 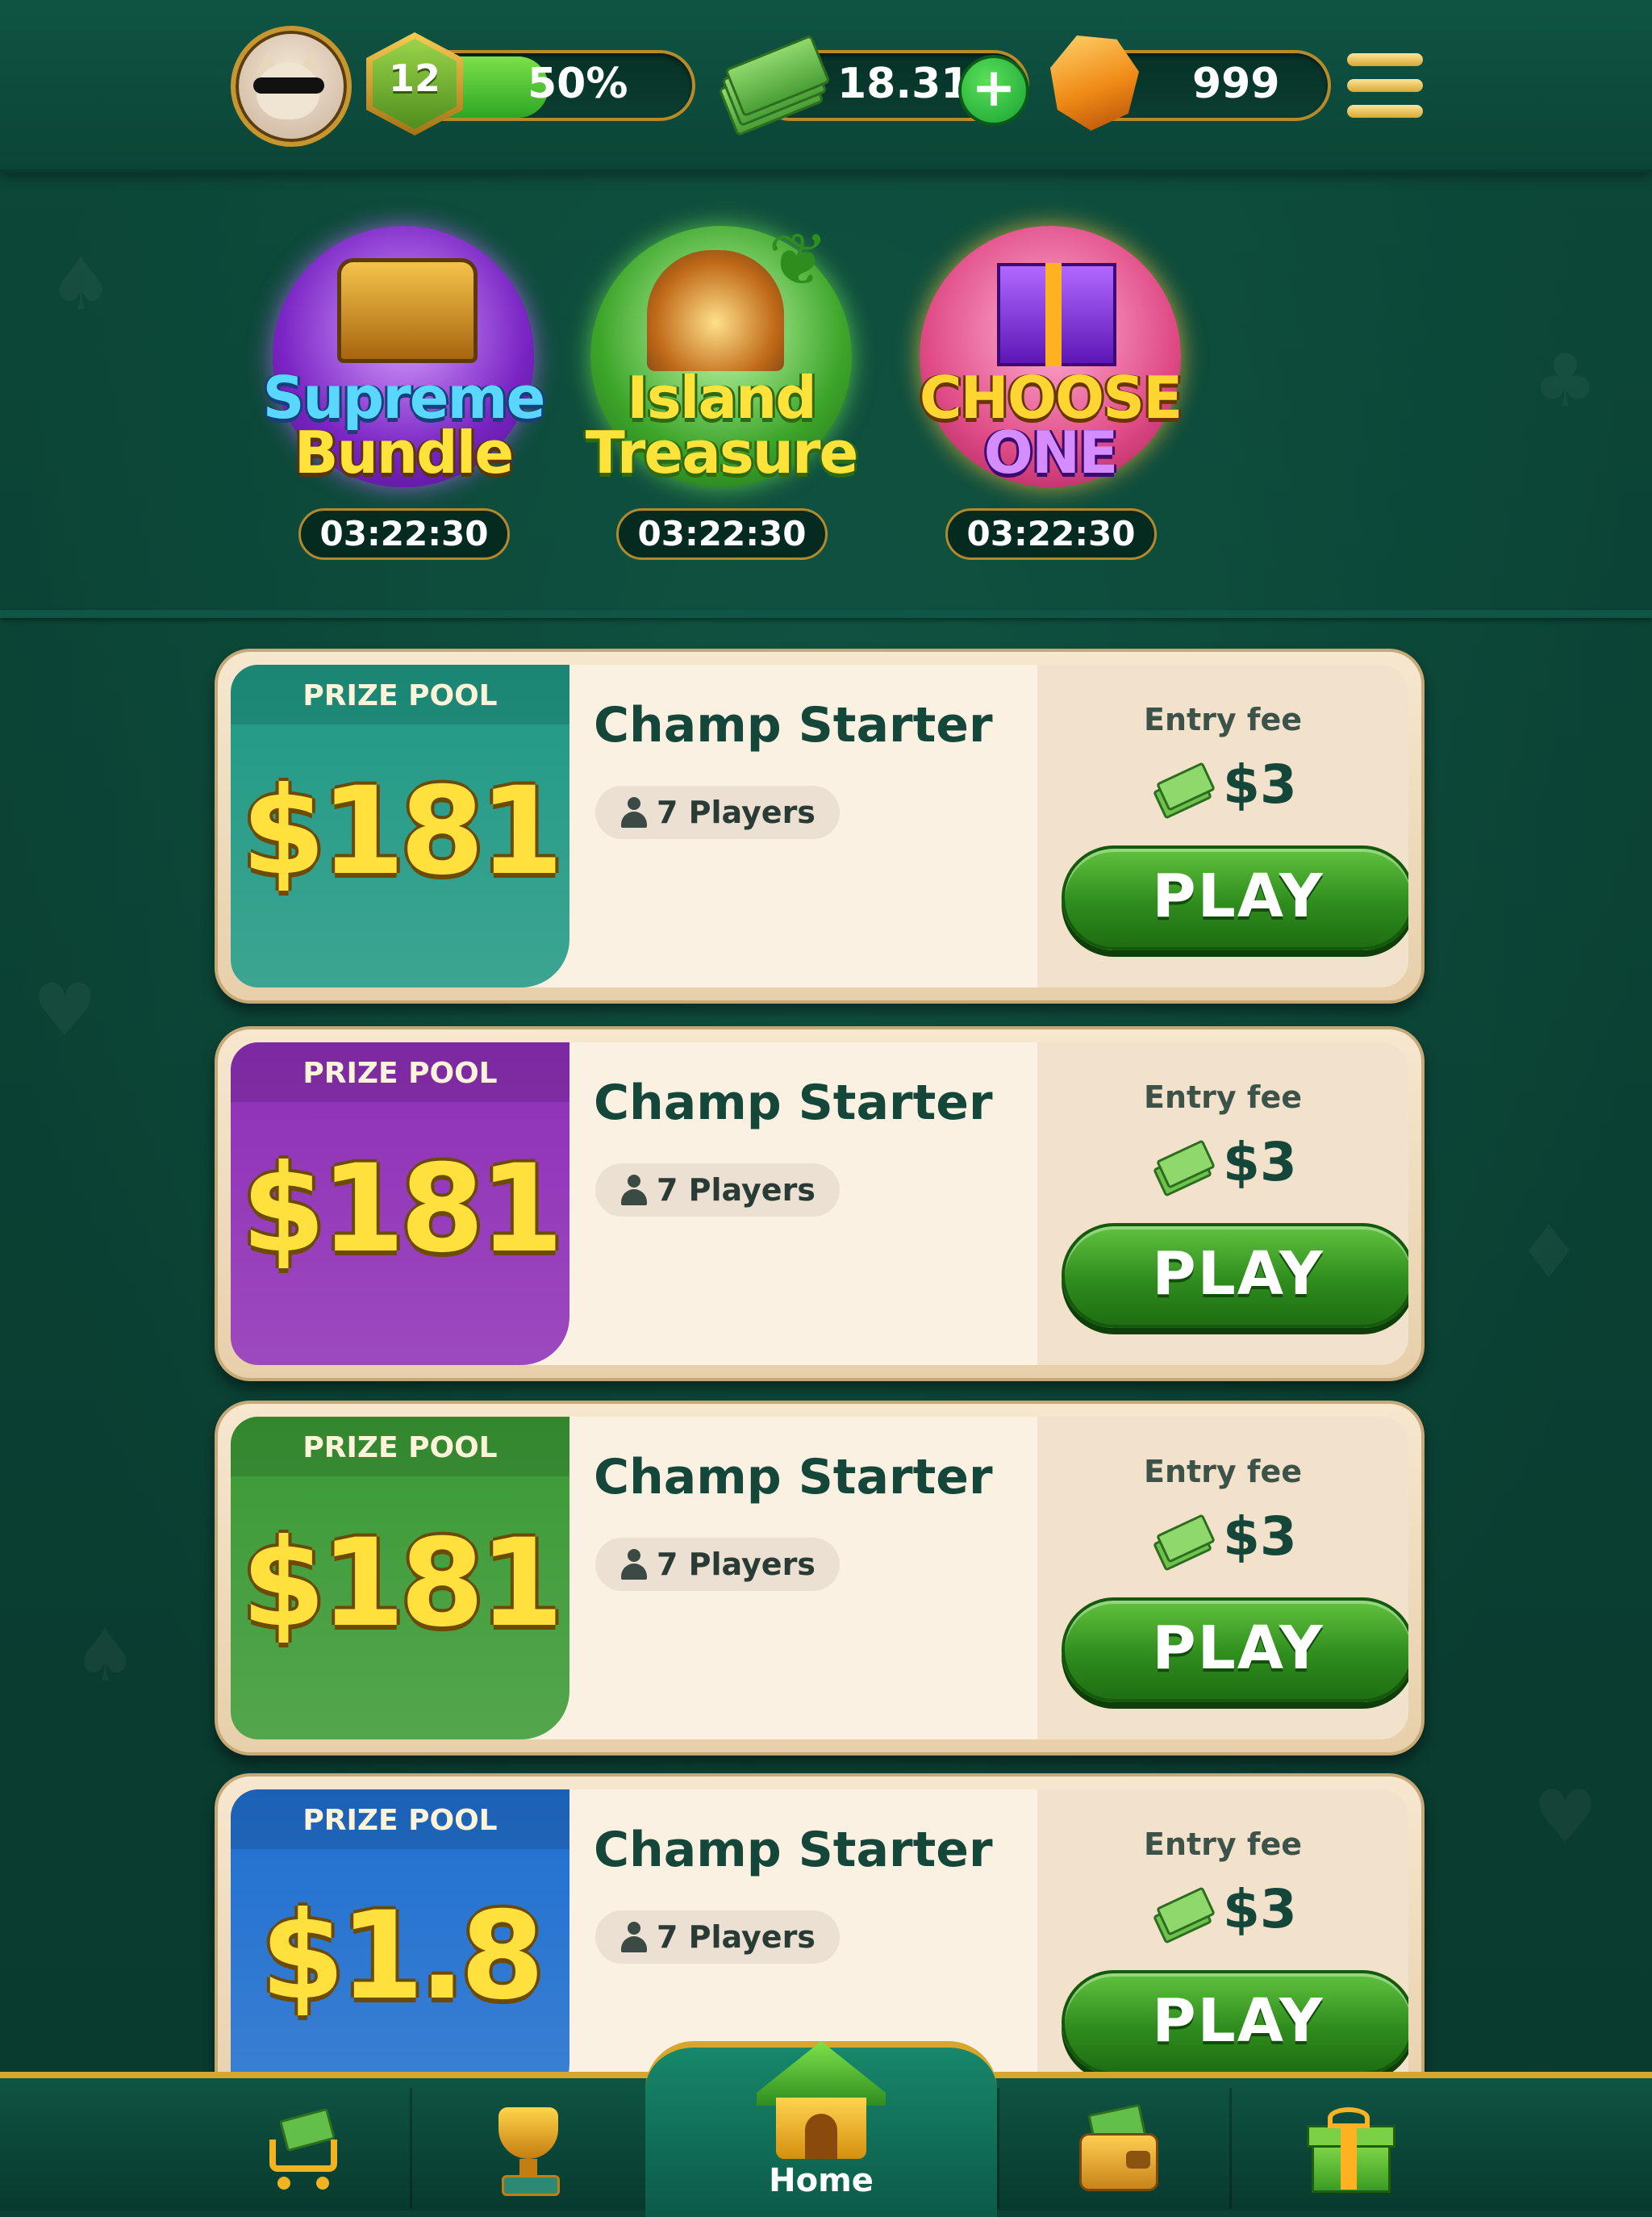 I want to click on wallet-icon, so click(x=1117, y=2147).